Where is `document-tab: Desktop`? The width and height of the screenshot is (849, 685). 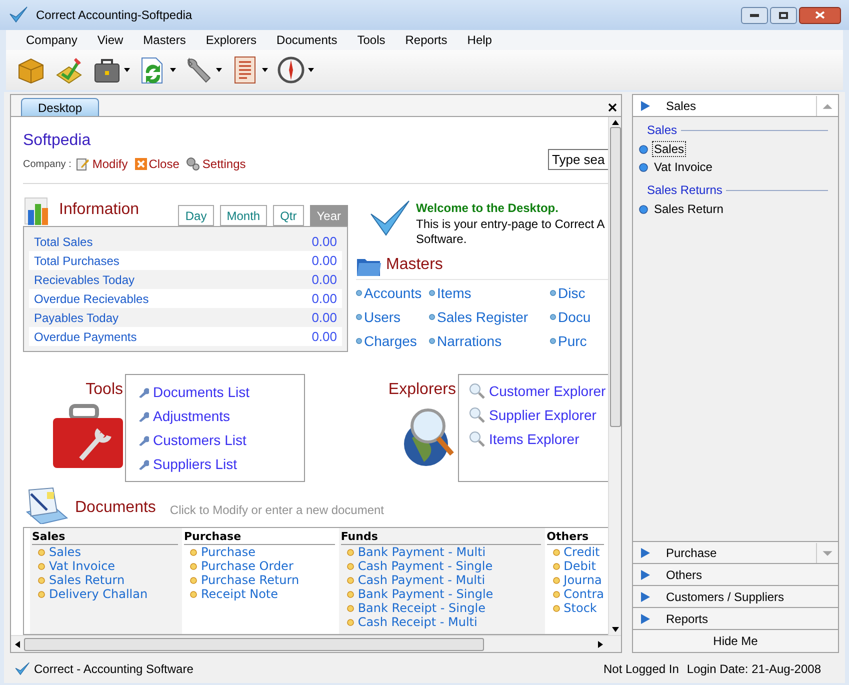 document-tab: Desktop is located at coordinates (60, 107).